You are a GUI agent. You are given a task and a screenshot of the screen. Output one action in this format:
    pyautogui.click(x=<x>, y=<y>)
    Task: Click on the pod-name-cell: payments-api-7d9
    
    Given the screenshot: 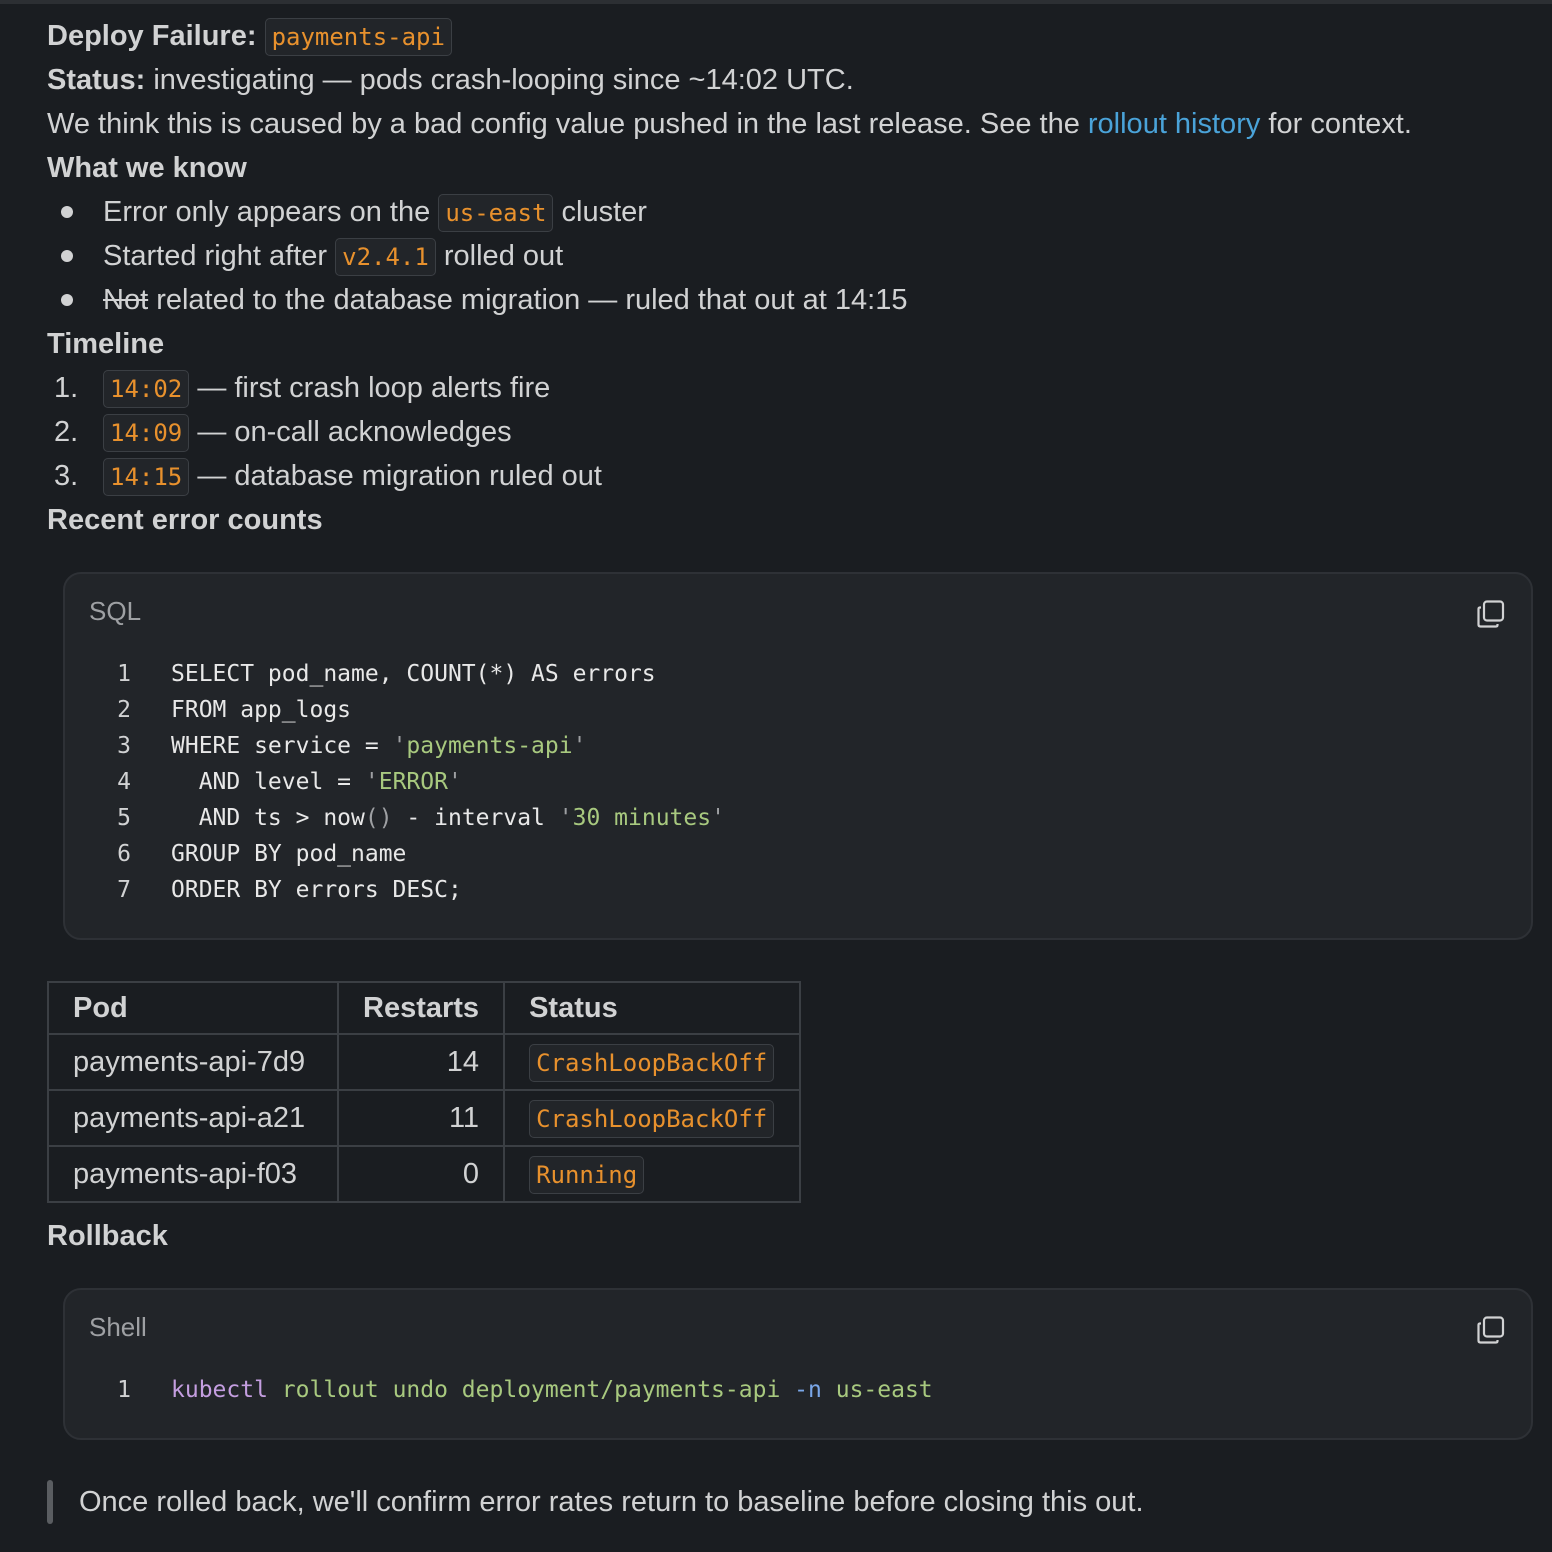 What is the action you would take?
    pyautogui.click(x=193, y=1062)
    